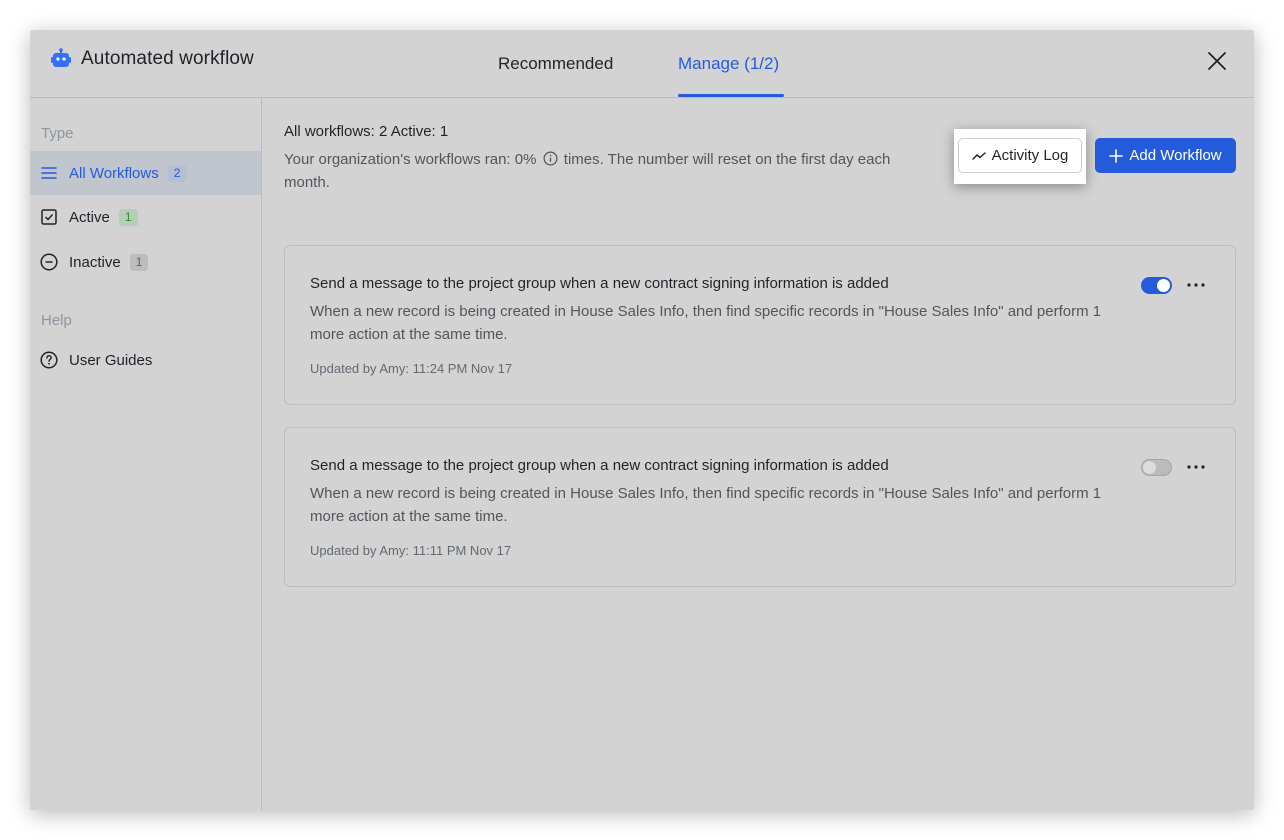 The width and height of the screenshot is (1284, 840). Describe the element at coordinates (167, 58) in the screenshot. I see `dialog-title: Automated workflow` at that location.